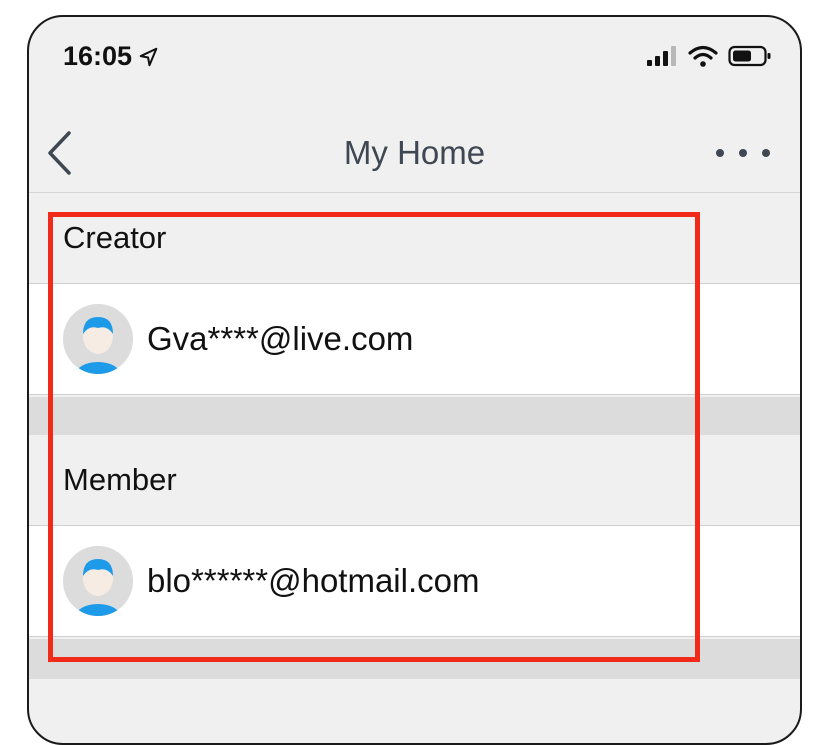  Describe the element at coordinates (313, 580) in the screenshot. I see `user-email: blo******@hotmail.com` at that location.